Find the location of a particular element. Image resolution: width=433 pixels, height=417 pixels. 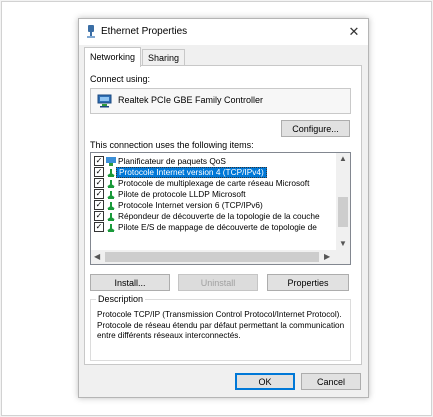

vertical-scroll-thumb is located at coordinates (343, 212).